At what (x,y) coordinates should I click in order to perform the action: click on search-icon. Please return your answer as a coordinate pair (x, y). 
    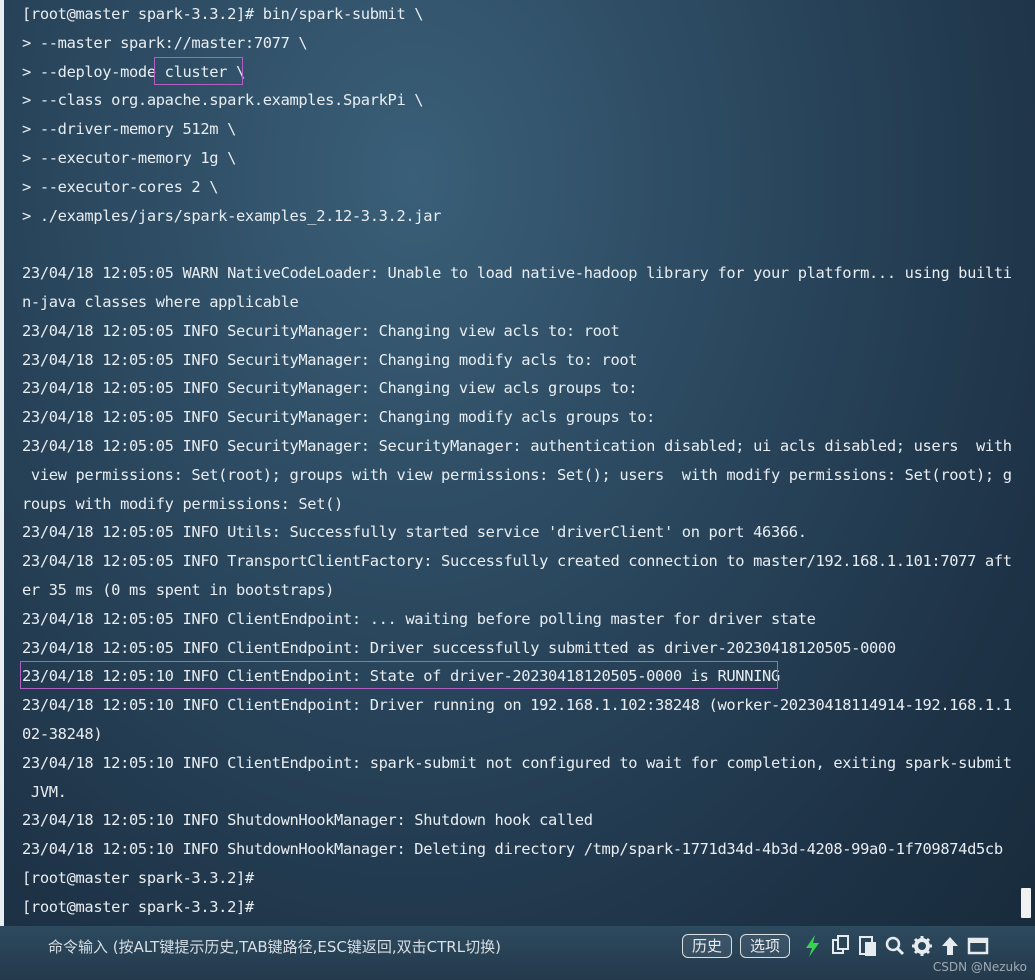
    Looking at the image, I should click on (895, 946).